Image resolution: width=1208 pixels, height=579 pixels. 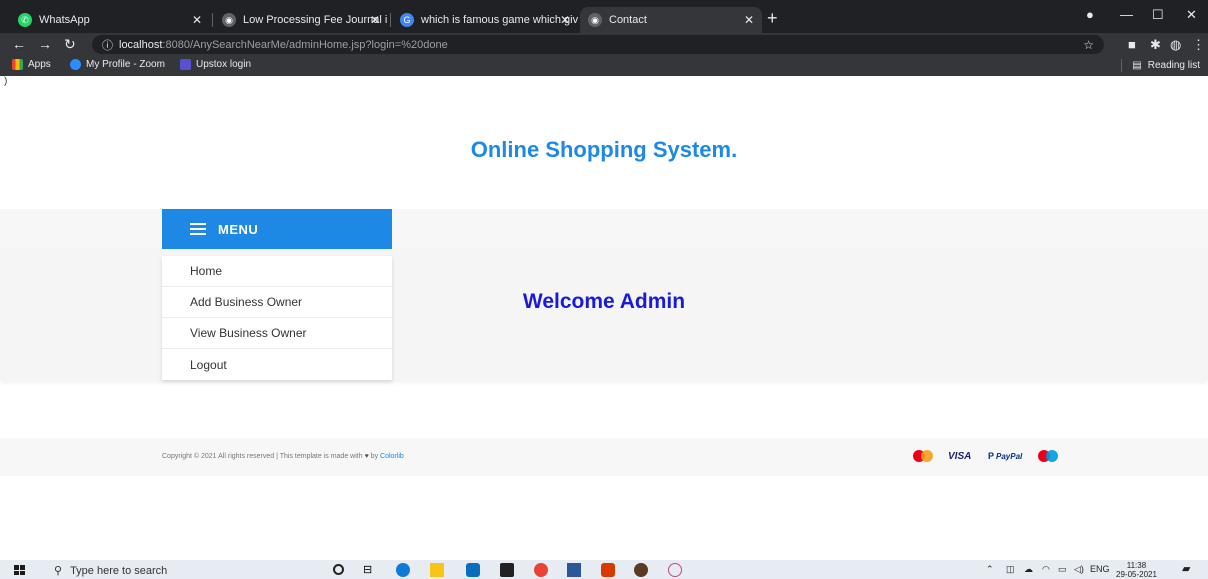 What do you see at coordinates (107, 45) in the screenshot?
I see `info-icon: ⓘ` at bounding box center [107, 45].